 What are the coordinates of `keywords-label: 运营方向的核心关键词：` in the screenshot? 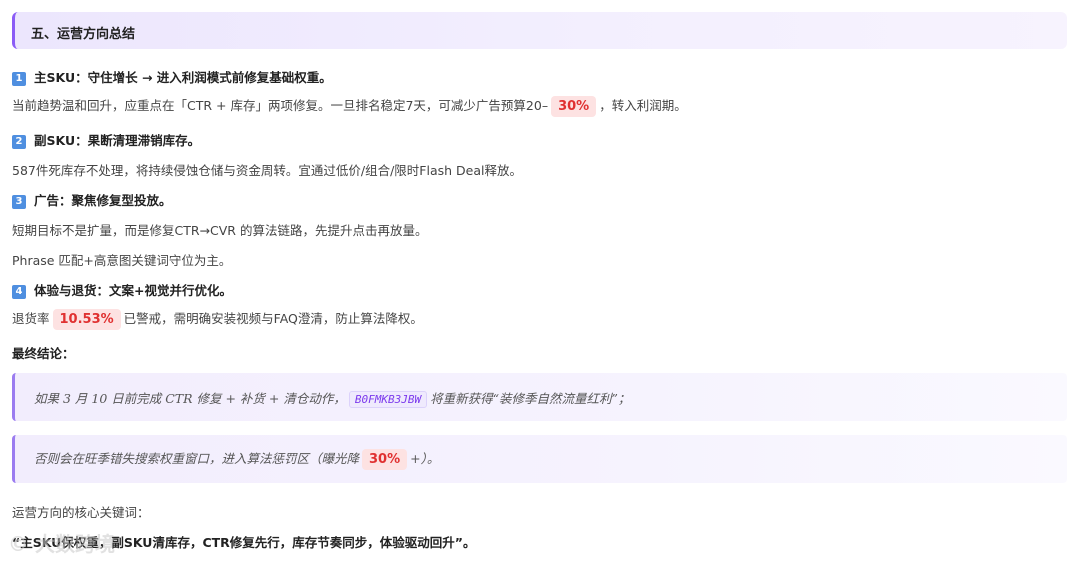 It's located at (81, 512).